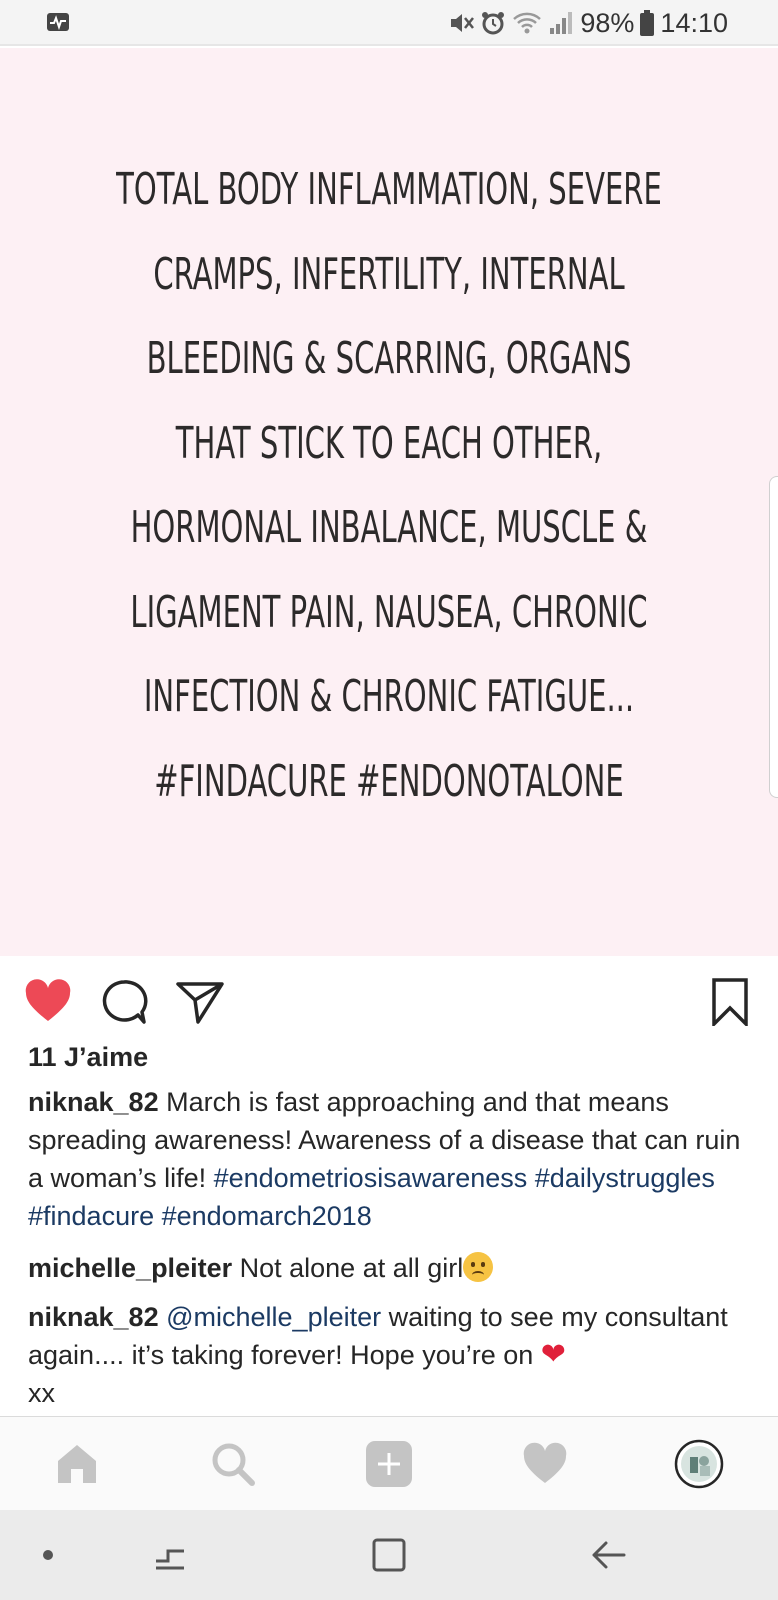 The width and height of the screenshot is (778, 1600). What do you see at coordinates (389, 781) in the screenshot?
I see `quote-line: #findacure #endonotalone` at bounding box center [389, 781].